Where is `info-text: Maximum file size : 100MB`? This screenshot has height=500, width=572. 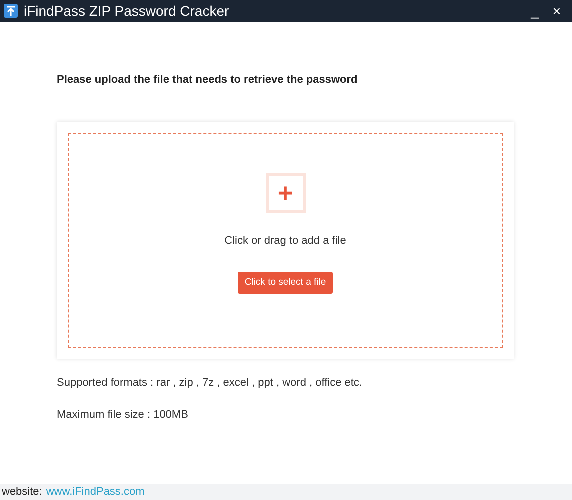
info-text: Maximum file size : 100MB is located at coordinates (123, 415).